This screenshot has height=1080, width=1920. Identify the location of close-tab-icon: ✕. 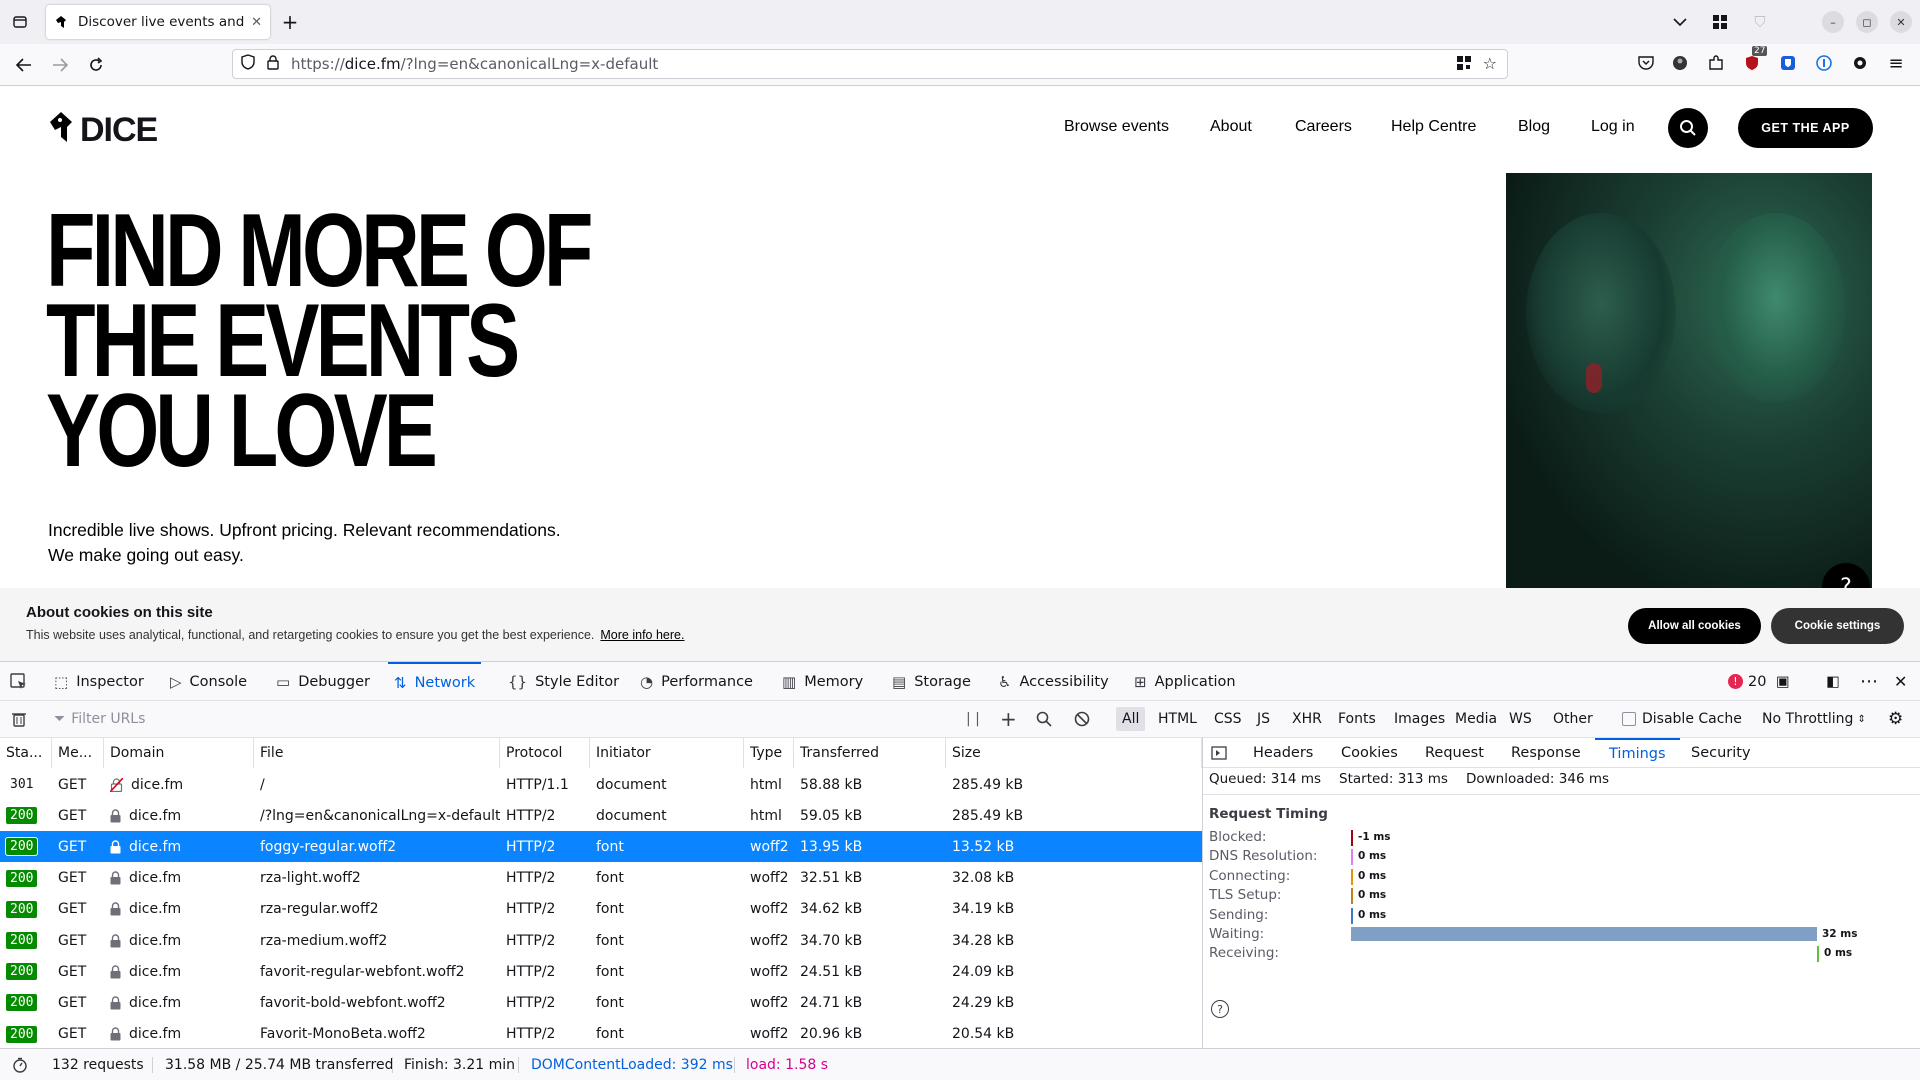
(256, 22).